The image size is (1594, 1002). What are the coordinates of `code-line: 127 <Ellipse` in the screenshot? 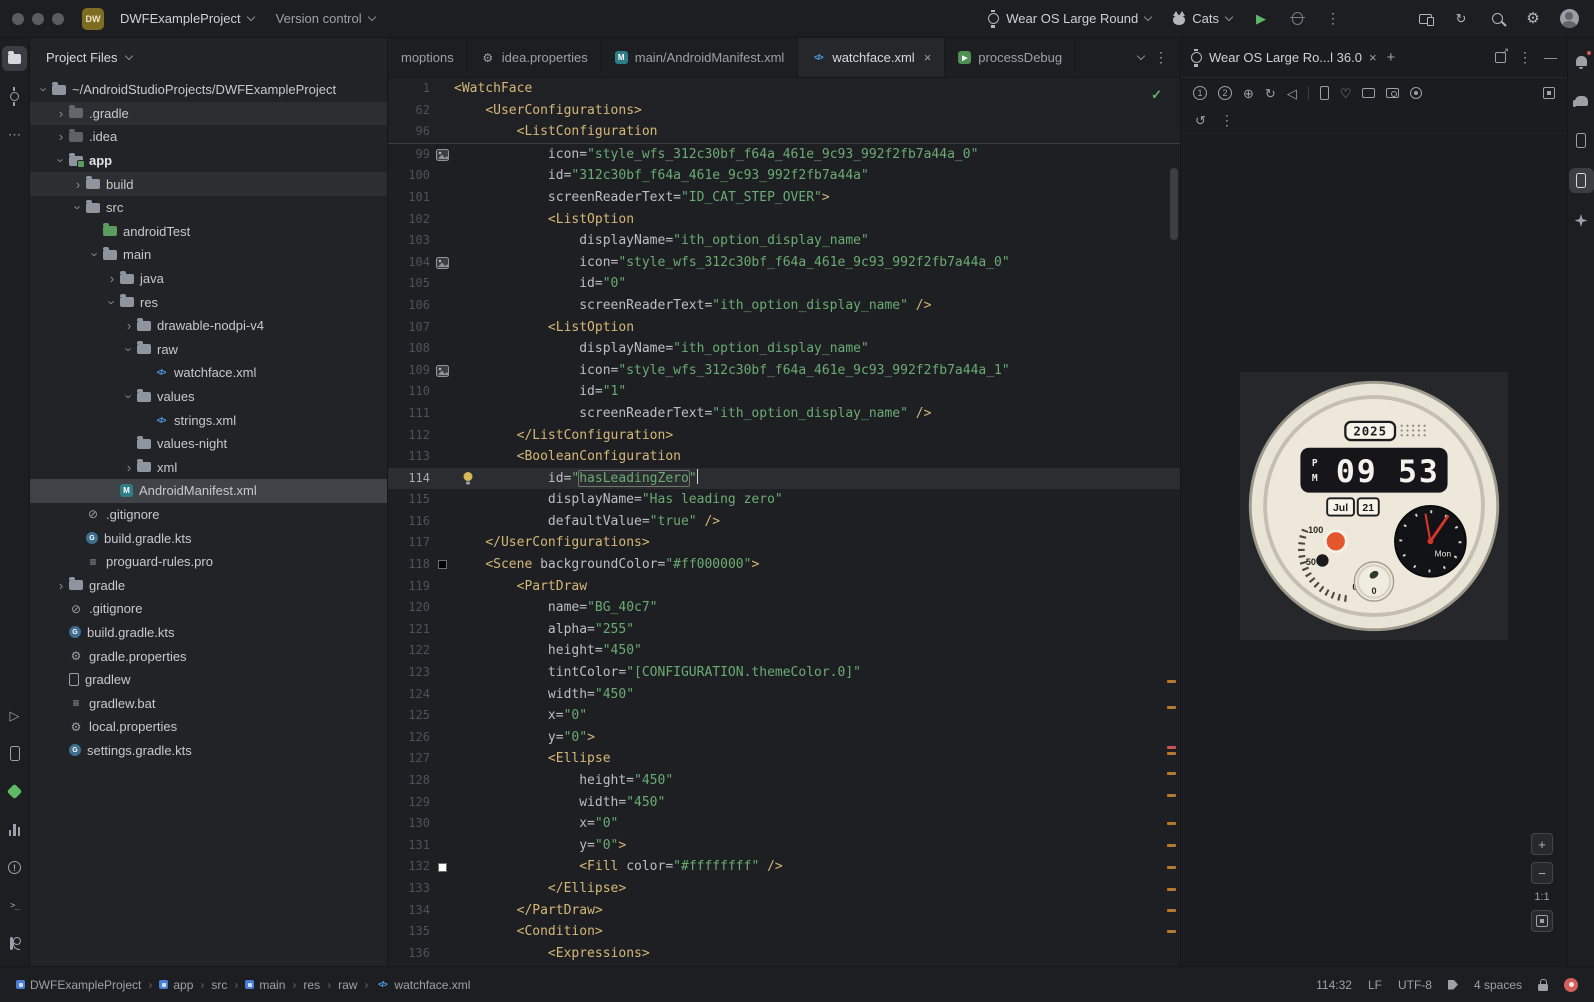 It's located at (784, 759).